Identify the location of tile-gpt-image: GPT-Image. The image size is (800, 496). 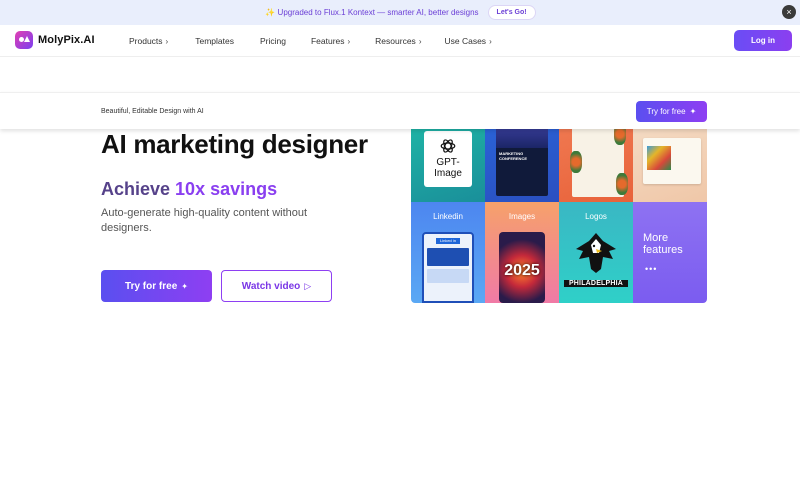
(448, 160).